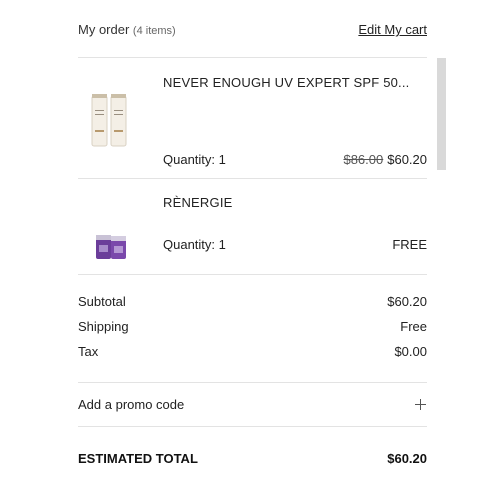 The image size is (500, 500). What do you see at coordinates (252, 226) in the screenshot?
I see `cart-item: RÈNERGIE Quantity: 1 FREE` at bounding box center [252, 226].